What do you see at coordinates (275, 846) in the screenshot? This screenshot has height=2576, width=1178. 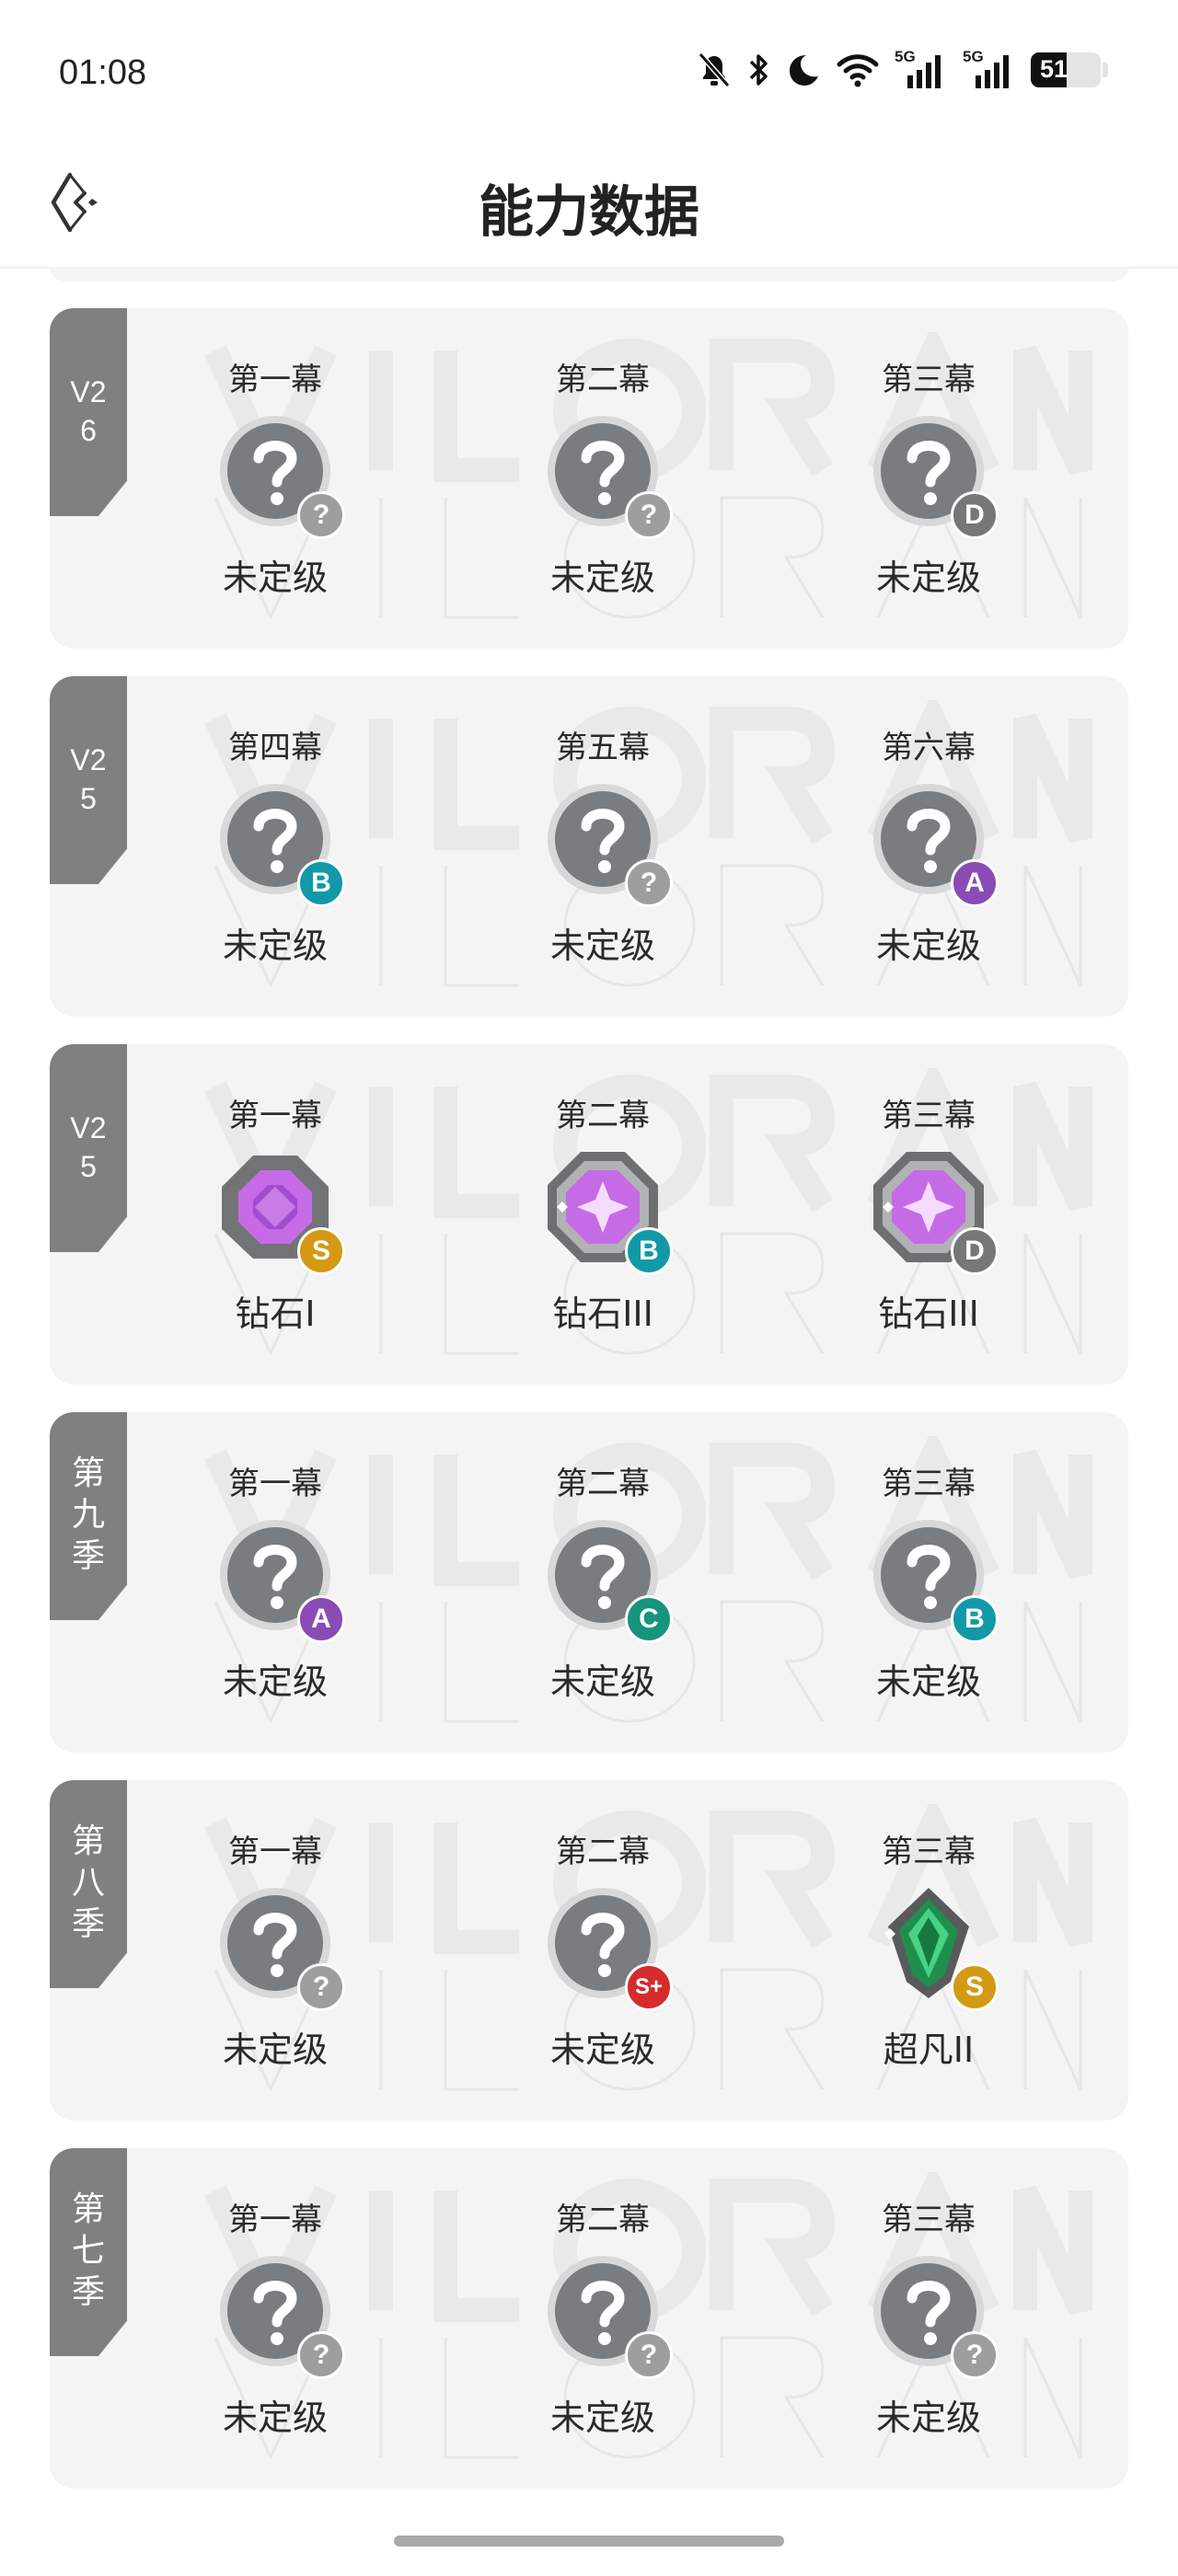 I see `act-item: 第四幕 B 未定级` at bounding box center [275, 846].